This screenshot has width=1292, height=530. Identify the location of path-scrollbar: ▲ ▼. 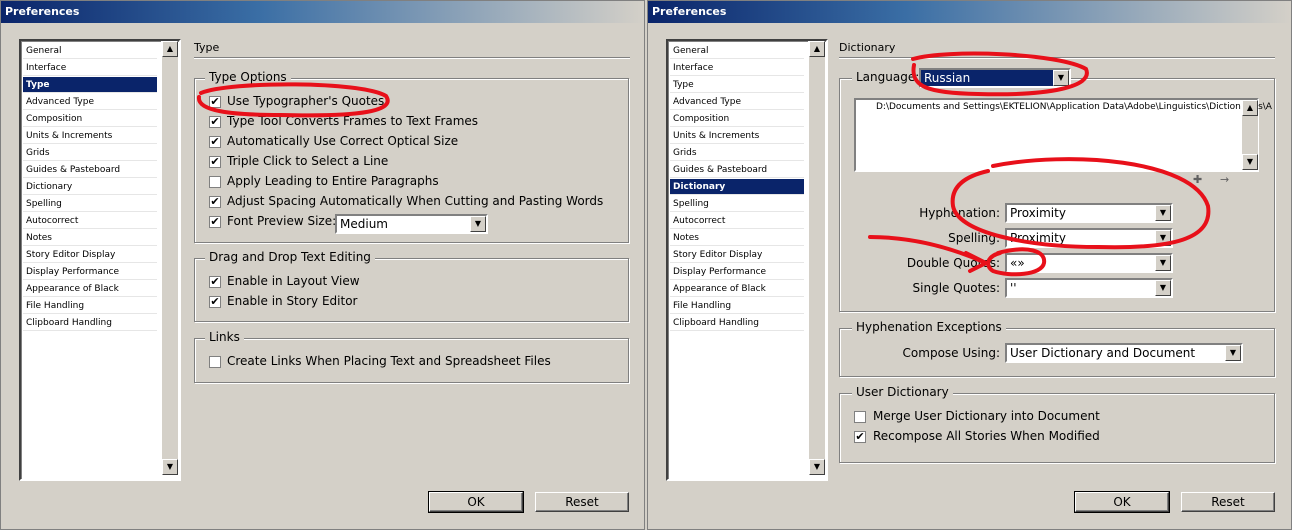
(1249, 135).